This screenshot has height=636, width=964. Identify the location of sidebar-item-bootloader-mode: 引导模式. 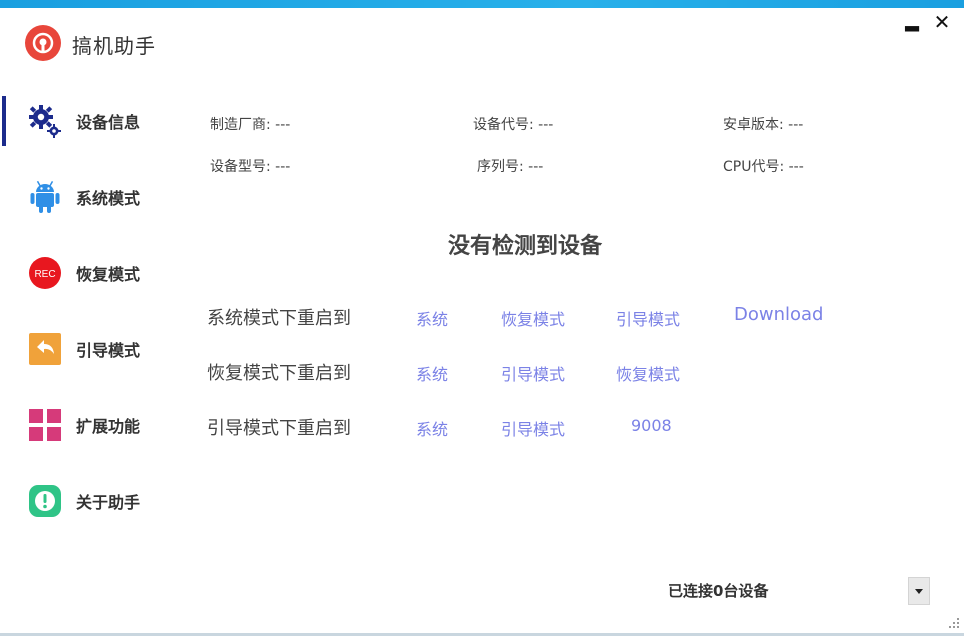
(98, 349).